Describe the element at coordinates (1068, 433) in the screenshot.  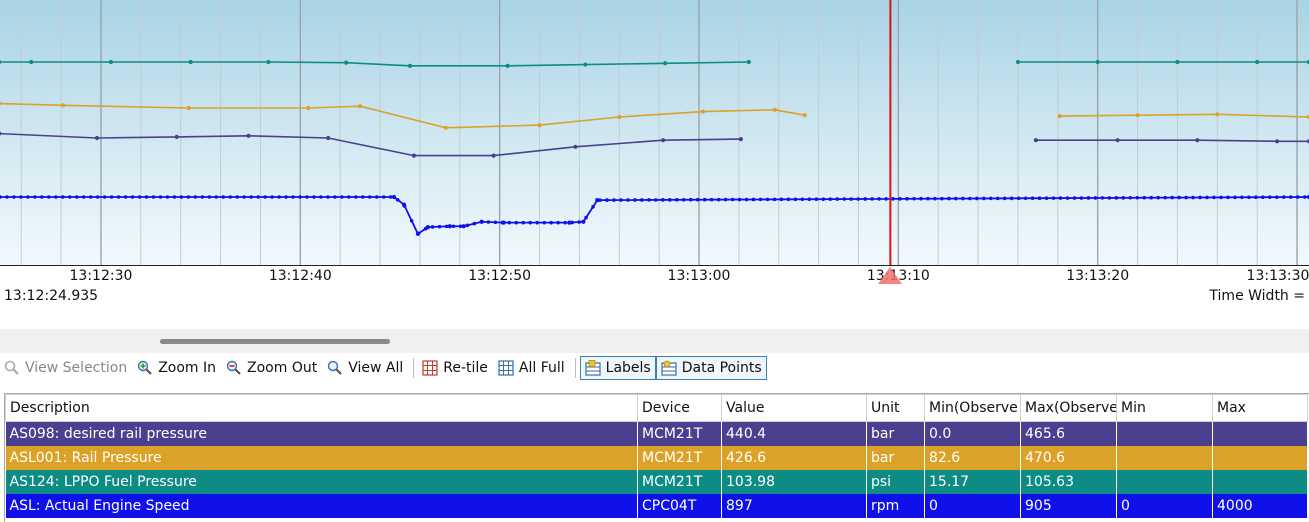
I see `max-observed-cell: 465.6` at that location.